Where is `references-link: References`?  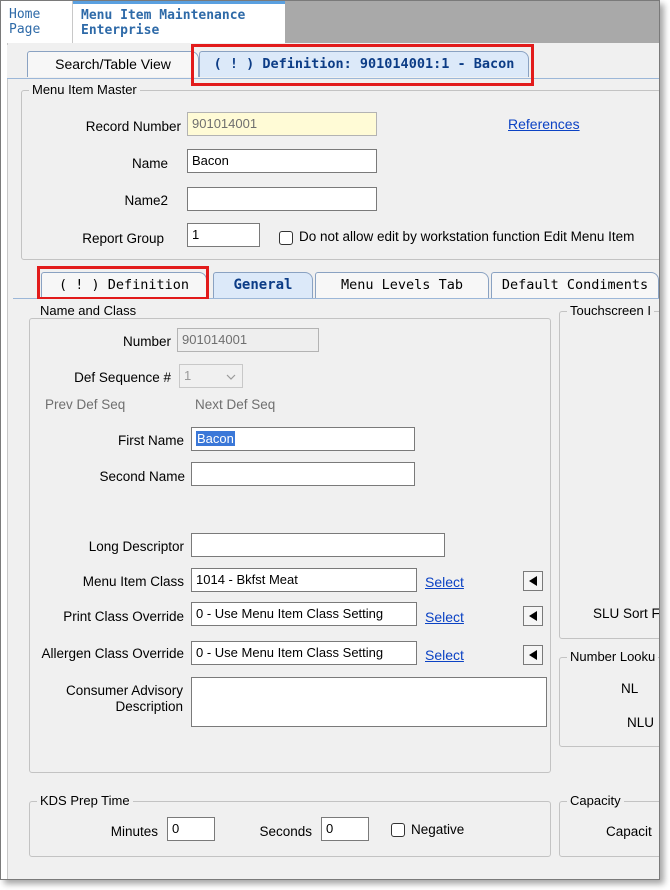
references-link: References is located at coordinates (544, 124).